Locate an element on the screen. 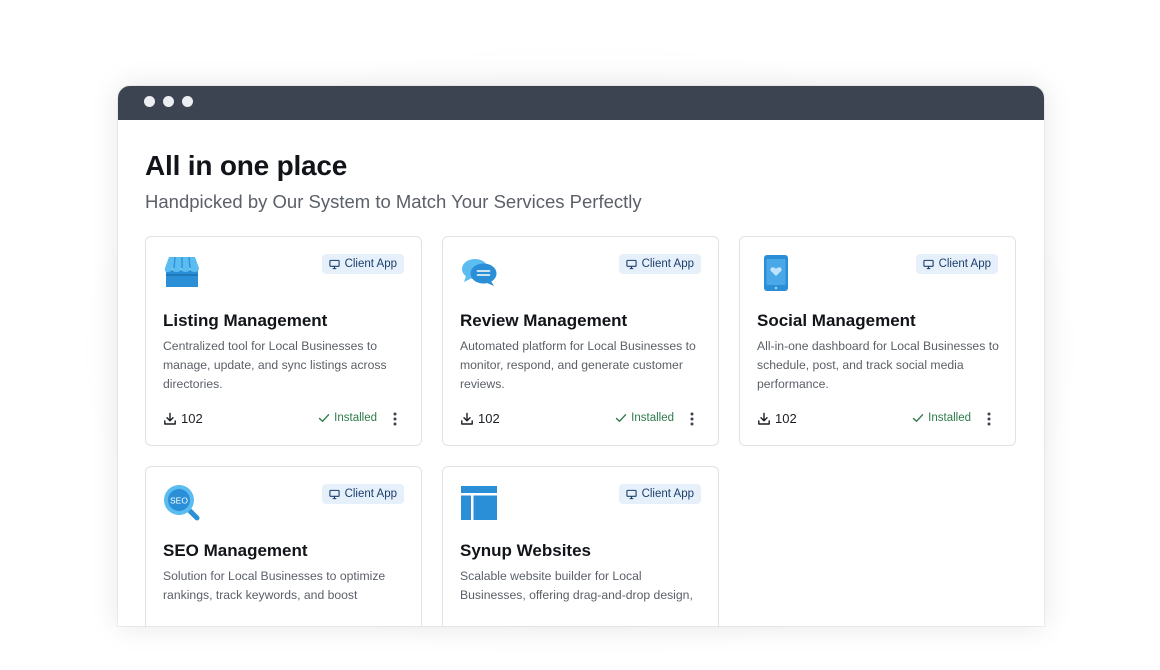 Image resolution: width=1160 pixels, height=670 pixels. storefront-icon is located at coordinates (182, 273).